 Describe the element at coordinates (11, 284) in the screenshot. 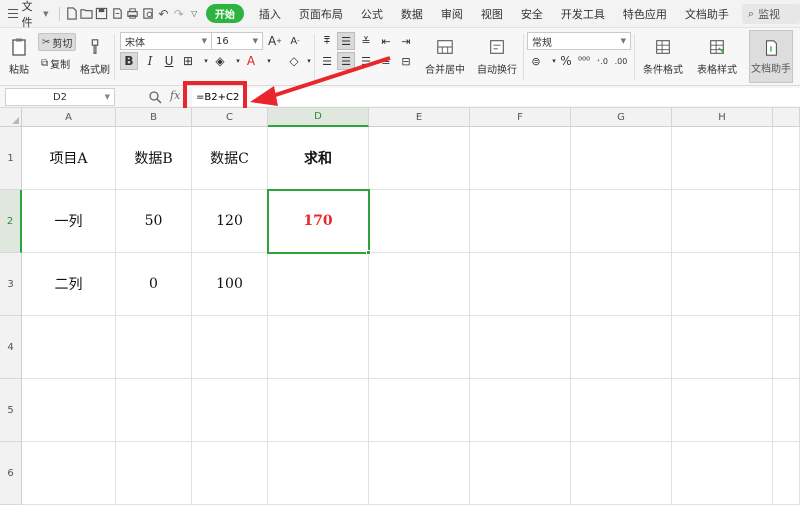

I see `row-header-3: 3` at that location.